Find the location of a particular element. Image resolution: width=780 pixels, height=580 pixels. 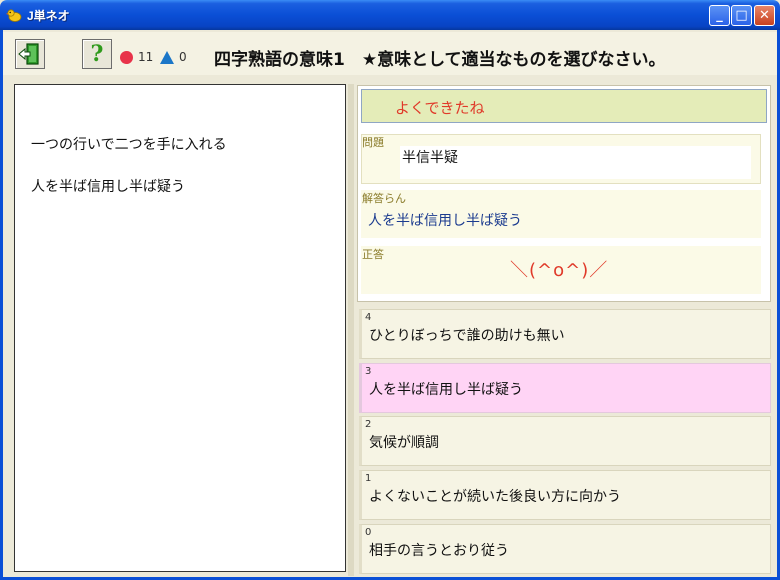

window-titlebar: J単ネオ _ □ ✕ is located at coordinates (390, 15).